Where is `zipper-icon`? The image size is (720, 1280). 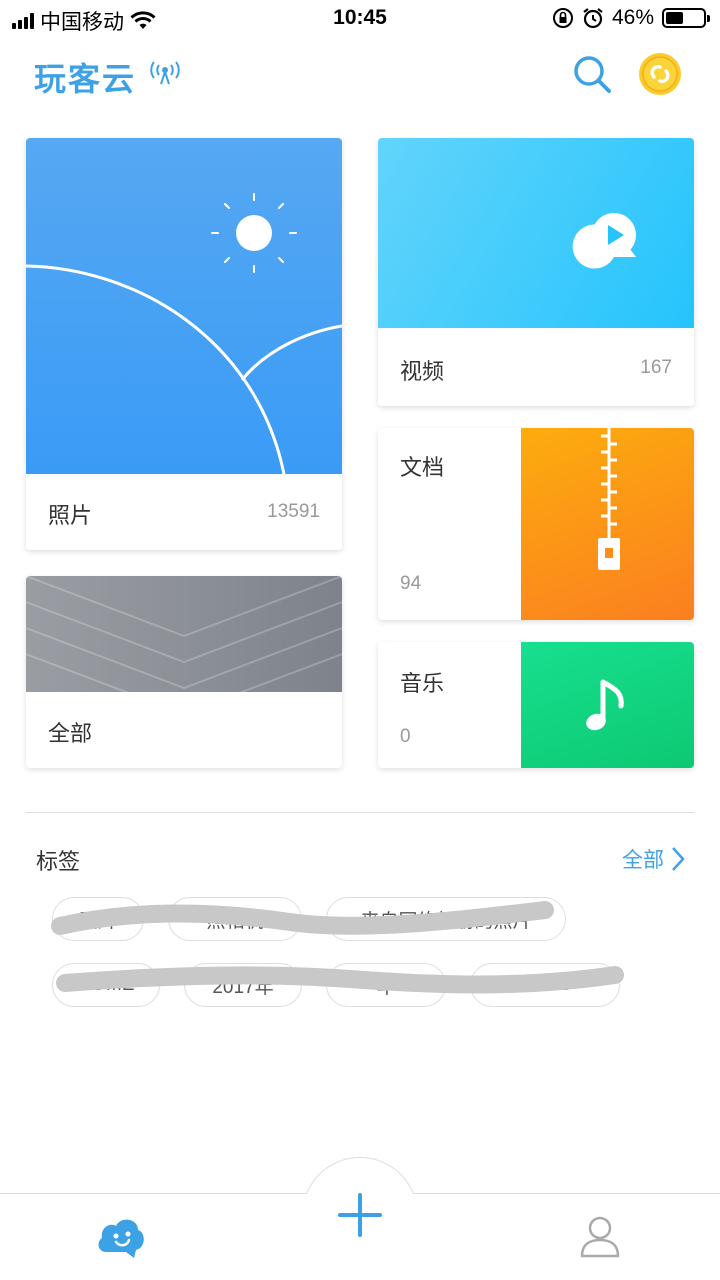
zipper-icon is located at coordinates (609, 499).